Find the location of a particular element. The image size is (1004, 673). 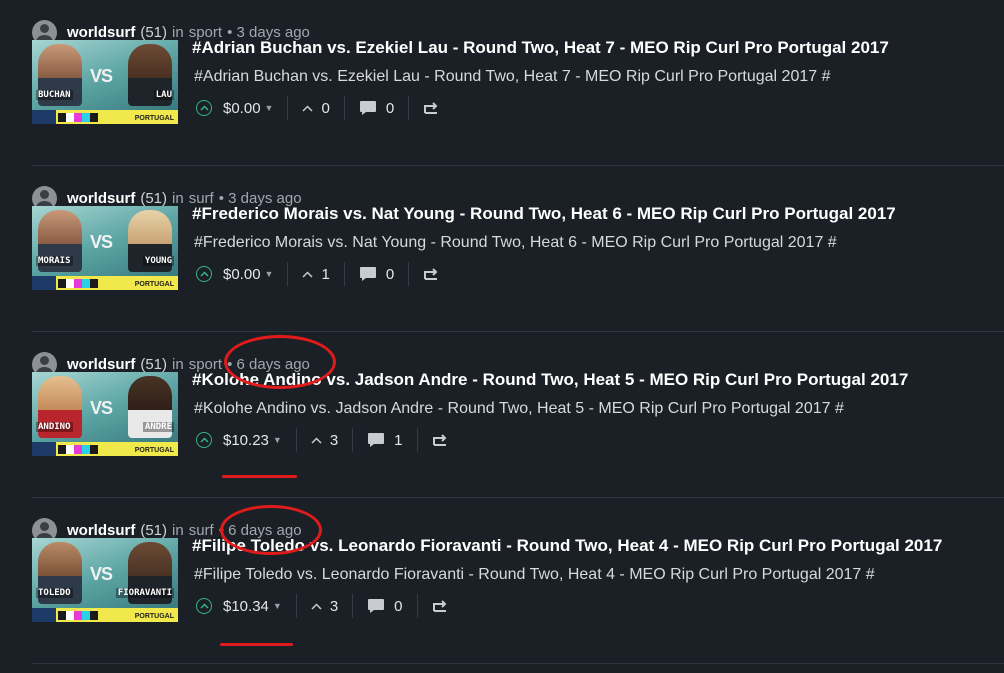

post-thumbnail: VS MORAIS YOUNG PORTUGAL is located at coordinates (105, 248).